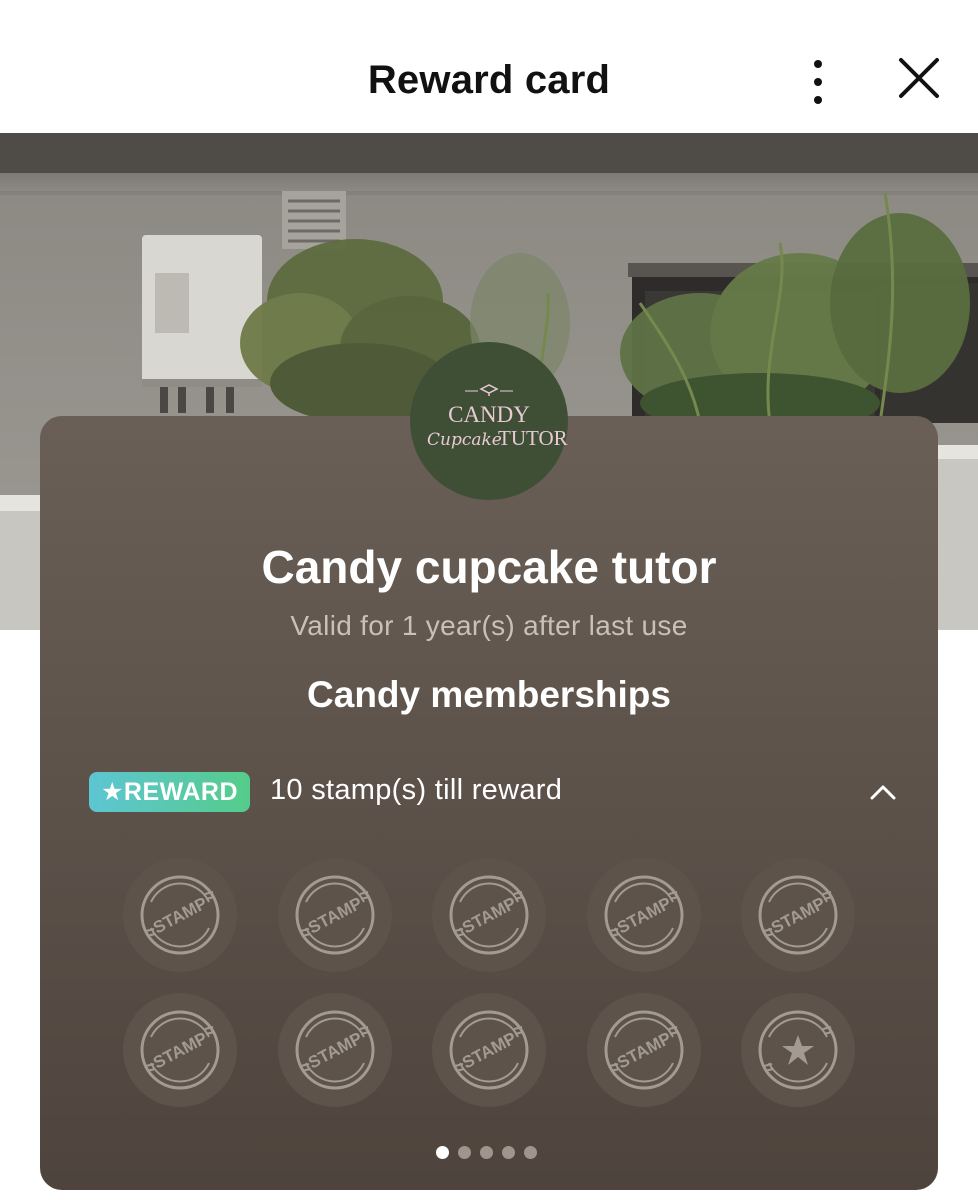 The height and width of the screenshot is (1200, 978). Describe the element at coordinates (489, 567) in the screenshot. I see `shop-name: Candy cupcake tutor` at that location.